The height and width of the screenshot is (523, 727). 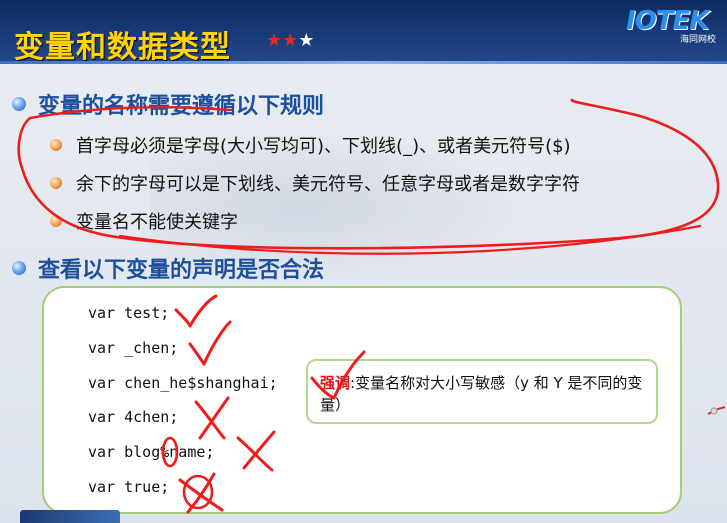 I want to click on code-line: var true;, so click(x=129, y=487).